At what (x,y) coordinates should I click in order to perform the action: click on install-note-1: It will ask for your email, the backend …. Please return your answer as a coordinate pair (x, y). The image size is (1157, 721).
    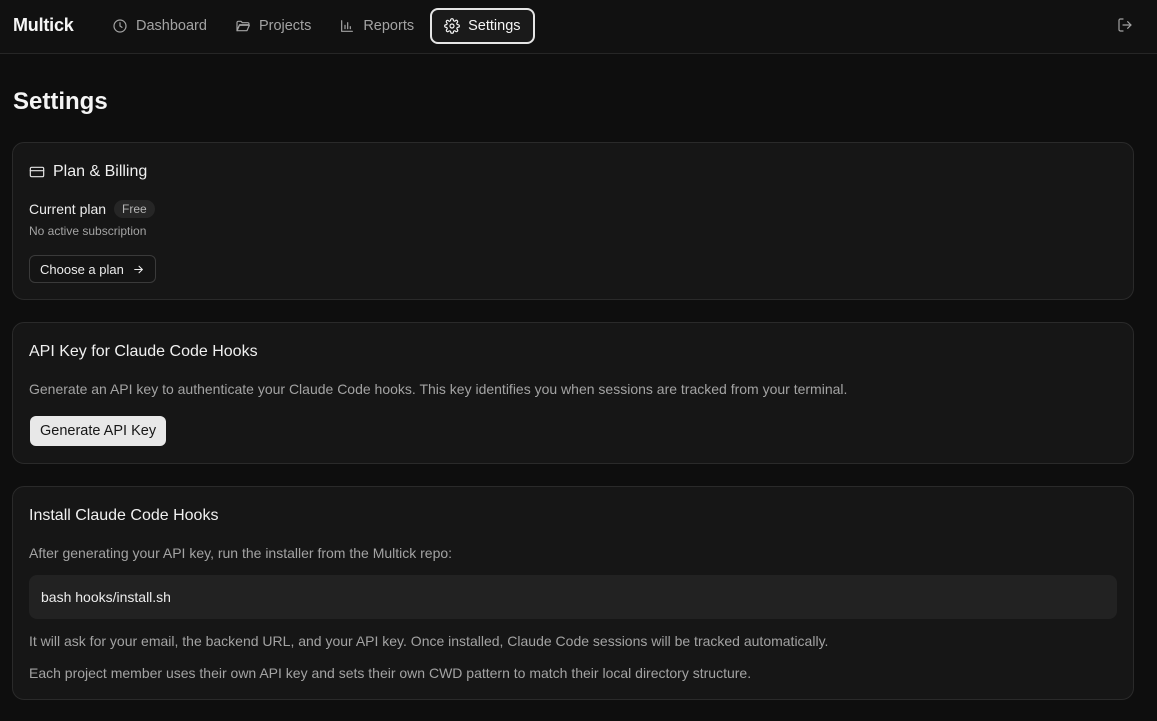
    Looking at the image, I should click on (429, 641).